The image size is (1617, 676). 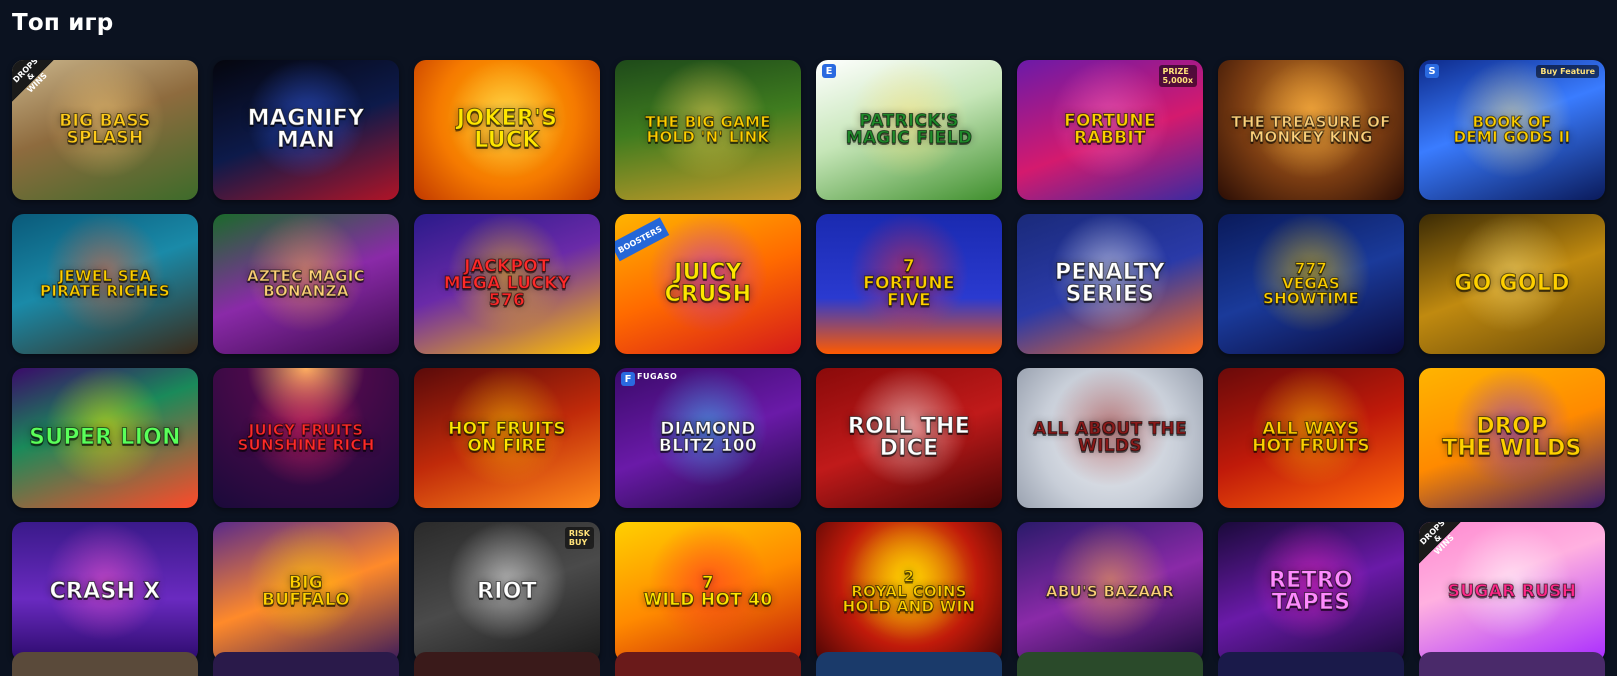 I want to click on game-tile: DROP THE WILDS, so click(x=1512, y=438).